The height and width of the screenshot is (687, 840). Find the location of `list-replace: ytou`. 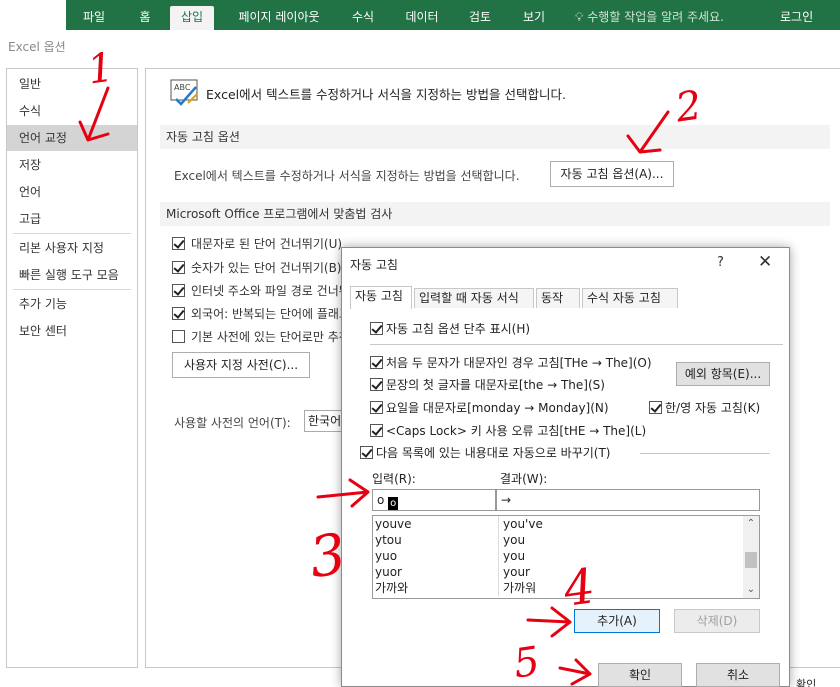

list-replace: ytou is located at coordinates (437, 540).